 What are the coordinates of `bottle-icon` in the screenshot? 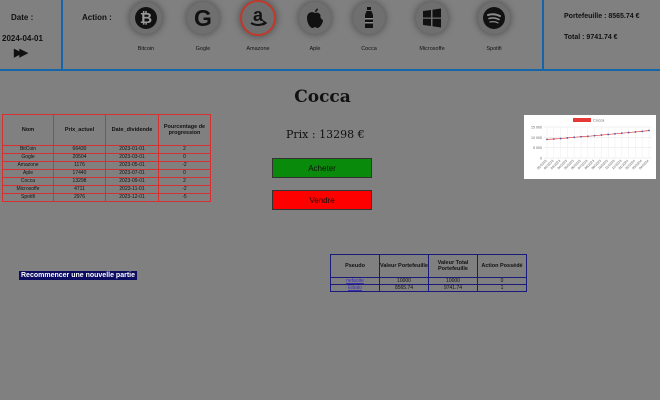 It's located at (369, 18).